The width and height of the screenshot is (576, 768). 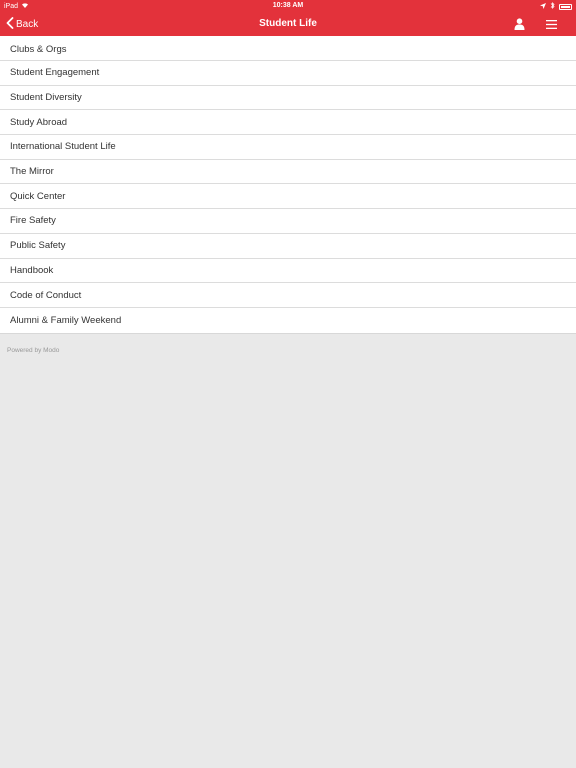 What do you see at coordinates (288, 172) in the screenshot?
I see `list-item-the-mirror: The Mirror` at bounding box center [288, 172].